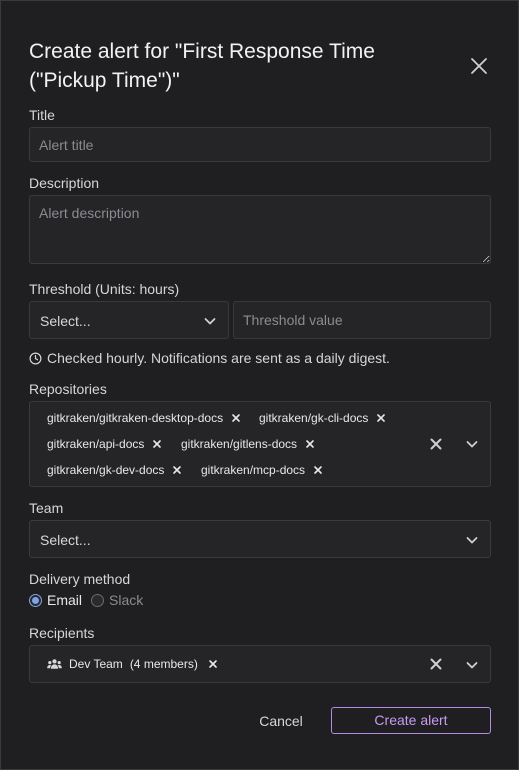 The image size is (519, 770). I want to click on cancel-button: Cancel, so click(281, 721).